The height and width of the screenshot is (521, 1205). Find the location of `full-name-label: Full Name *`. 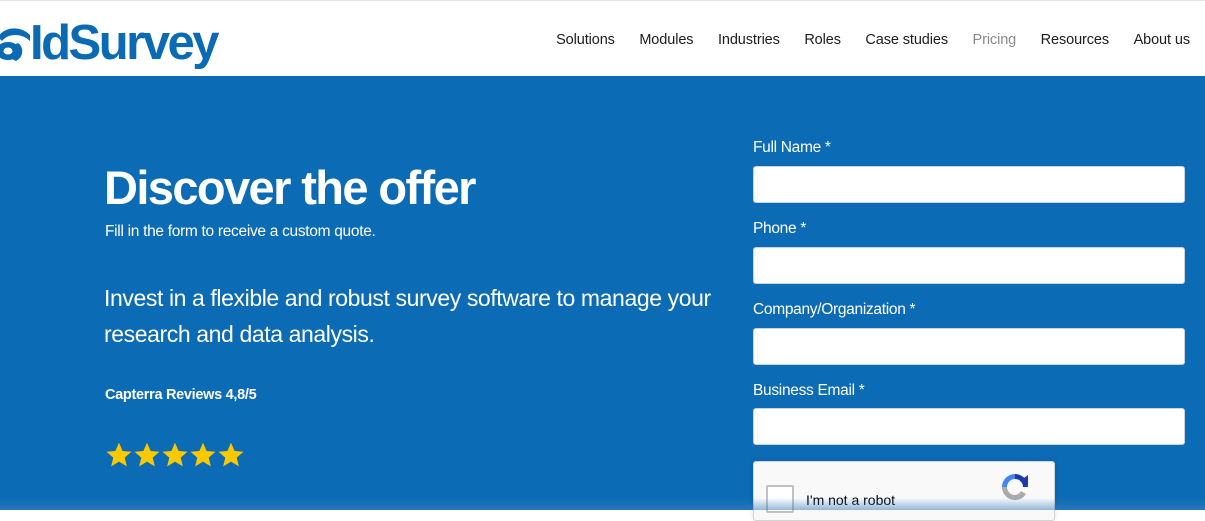

full-name-label: Full Name * is located at coordinates (792, 147).